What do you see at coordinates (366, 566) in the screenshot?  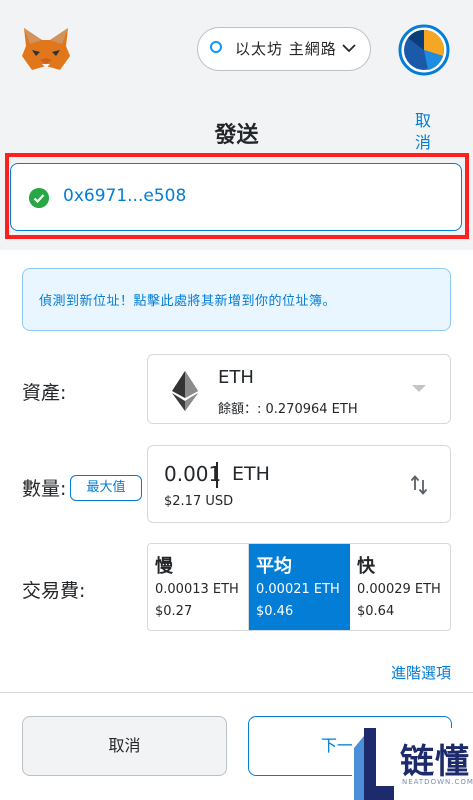 I see `fee-option-name: 快` at bounding box center [366, 566].